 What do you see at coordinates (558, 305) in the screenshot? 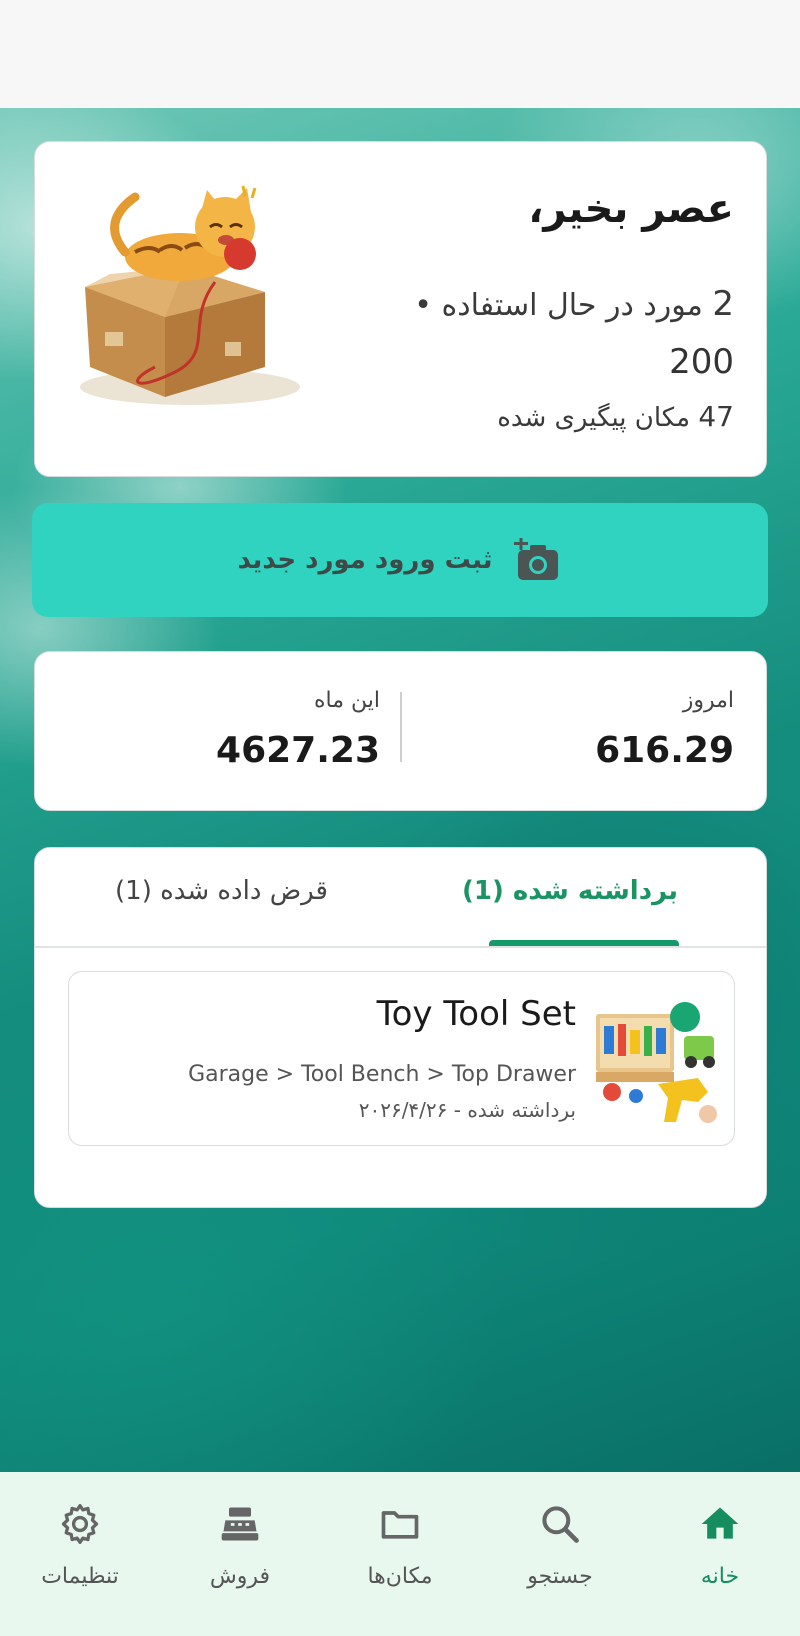
I see `items-in-use-text: مورد در حال استفاده •` at bounding box center [558, 305].